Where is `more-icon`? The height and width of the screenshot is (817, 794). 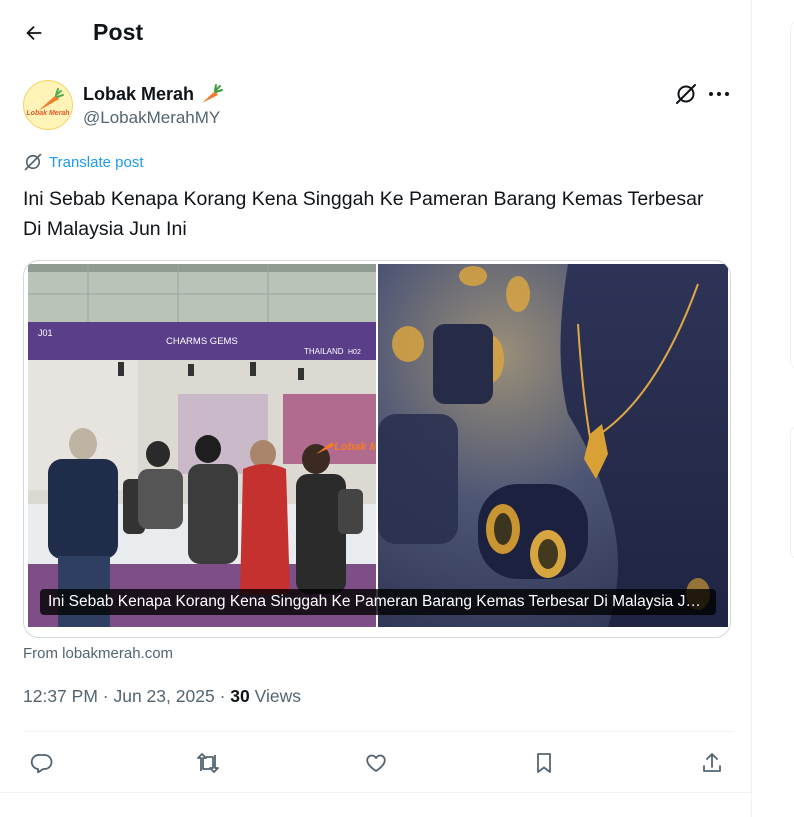
more-icon is located at coordinates (719, 94).